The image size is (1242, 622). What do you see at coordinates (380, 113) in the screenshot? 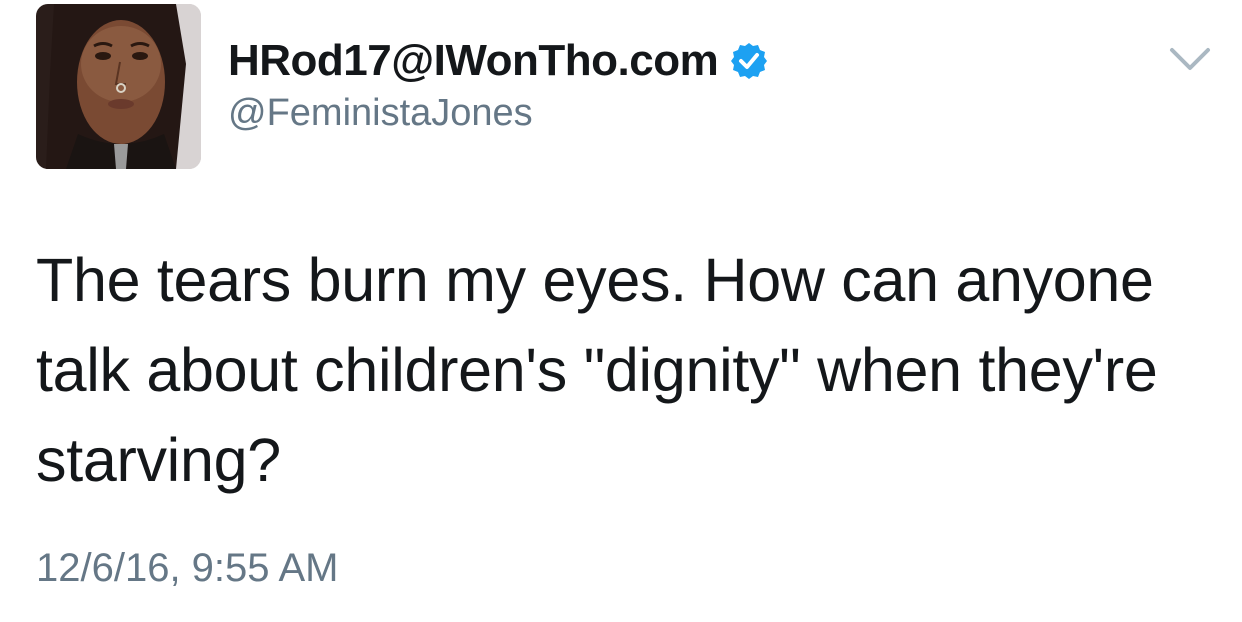
I see `author-handle: @FeministaJones` at bounding box center [380, 113].